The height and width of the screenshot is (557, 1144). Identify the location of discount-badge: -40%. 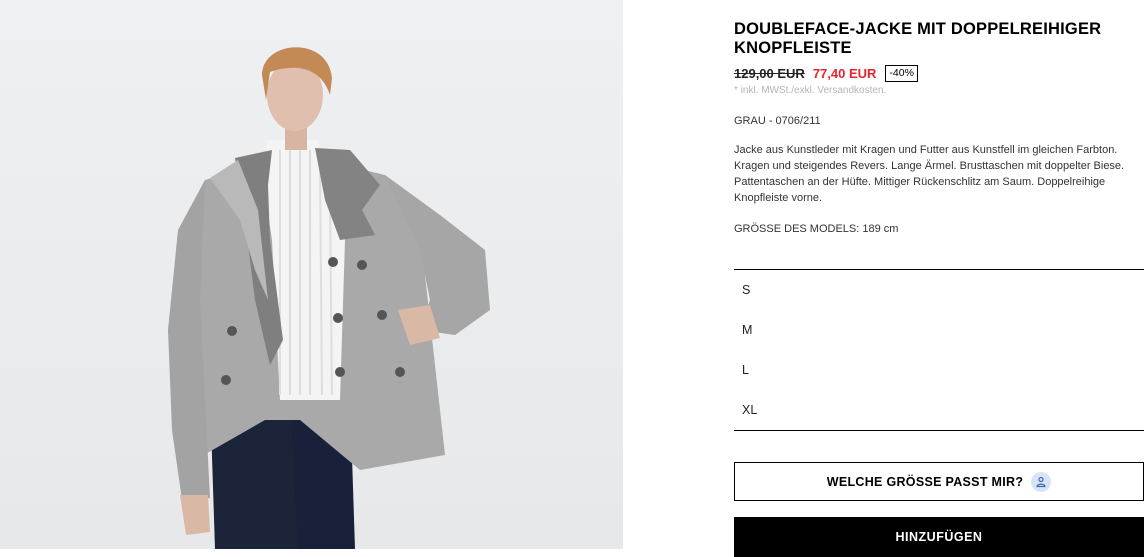
(901, 73).